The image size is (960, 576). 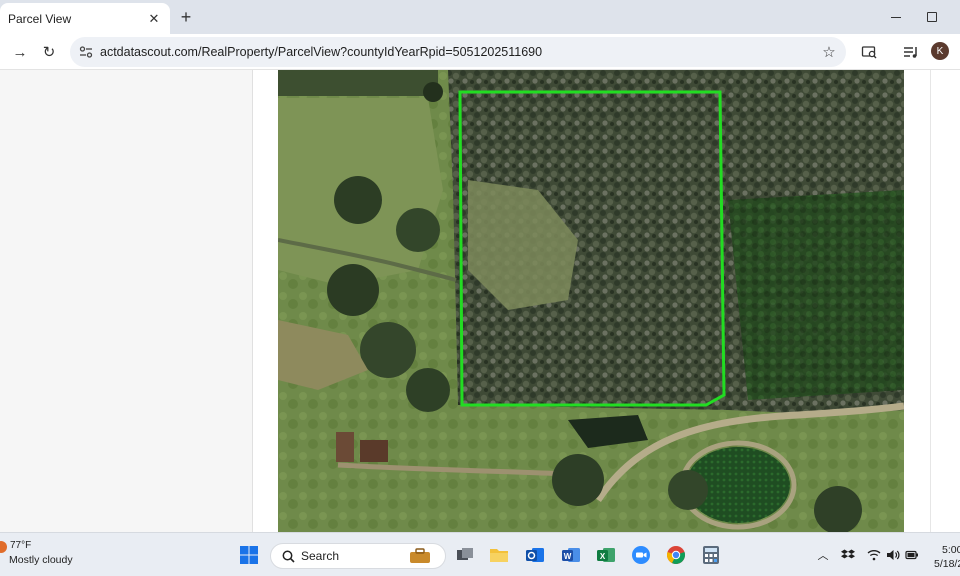 I want to click on svg-text: X, so click(x=603, y=556).